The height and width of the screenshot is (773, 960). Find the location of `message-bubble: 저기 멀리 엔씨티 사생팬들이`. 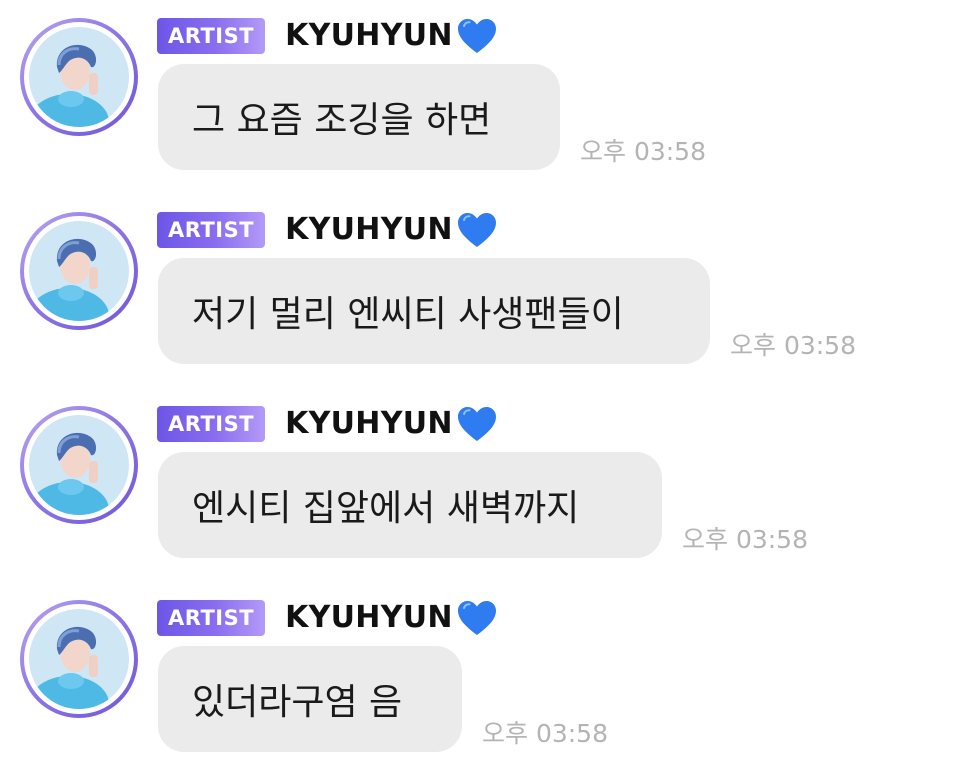

message-bubble: 저기 멀리 엔씨티 사생팬들이 is located at coordinates (434, 311).